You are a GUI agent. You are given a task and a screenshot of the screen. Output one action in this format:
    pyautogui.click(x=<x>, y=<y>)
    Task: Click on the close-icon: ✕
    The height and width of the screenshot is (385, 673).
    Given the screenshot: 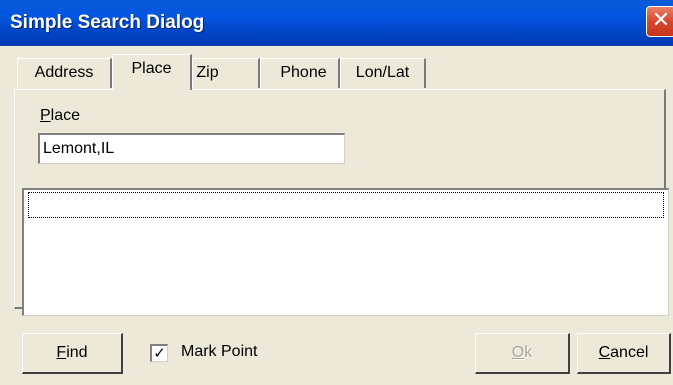 What is the action you would take?
    pyautogui.click(x=659, y=21)
    